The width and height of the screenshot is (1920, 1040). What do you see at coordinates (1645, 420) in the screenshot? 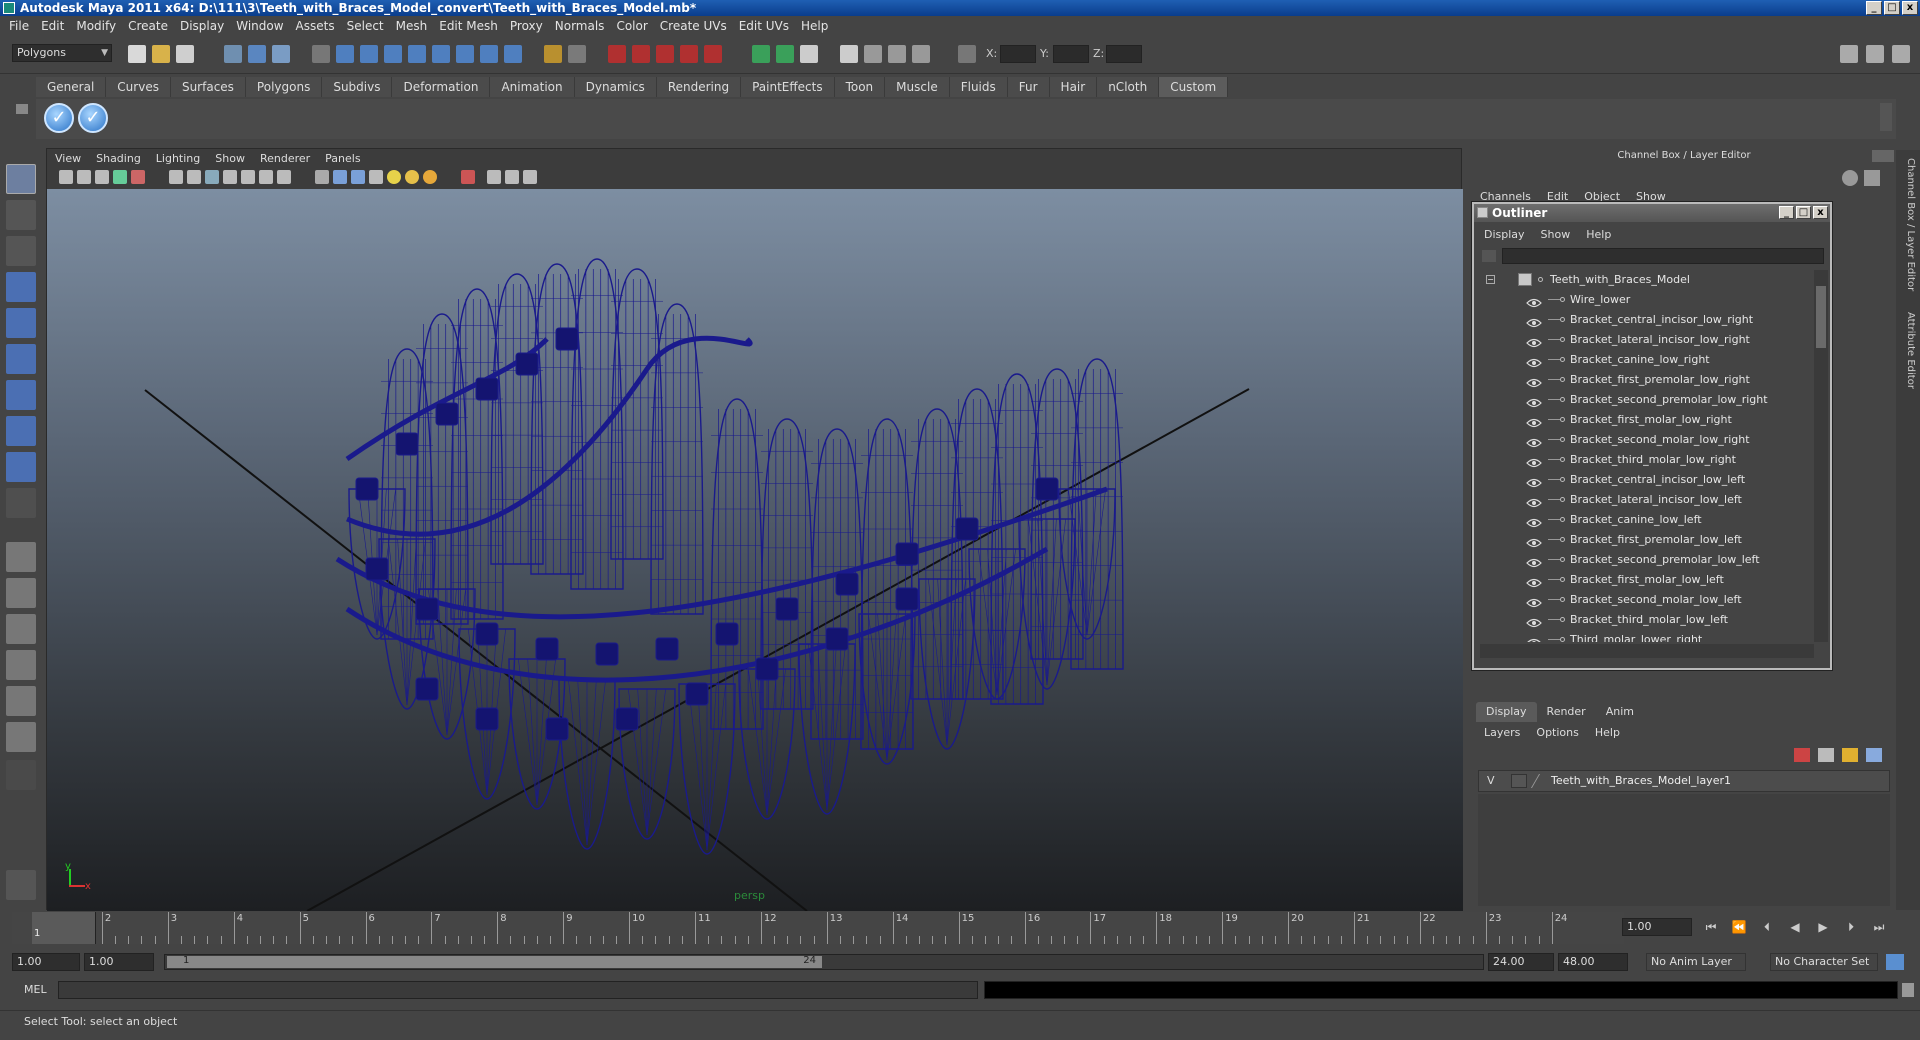
I see `outliner-item: Bracket_first_molar_low_right` at bounding box center [1645, 420].